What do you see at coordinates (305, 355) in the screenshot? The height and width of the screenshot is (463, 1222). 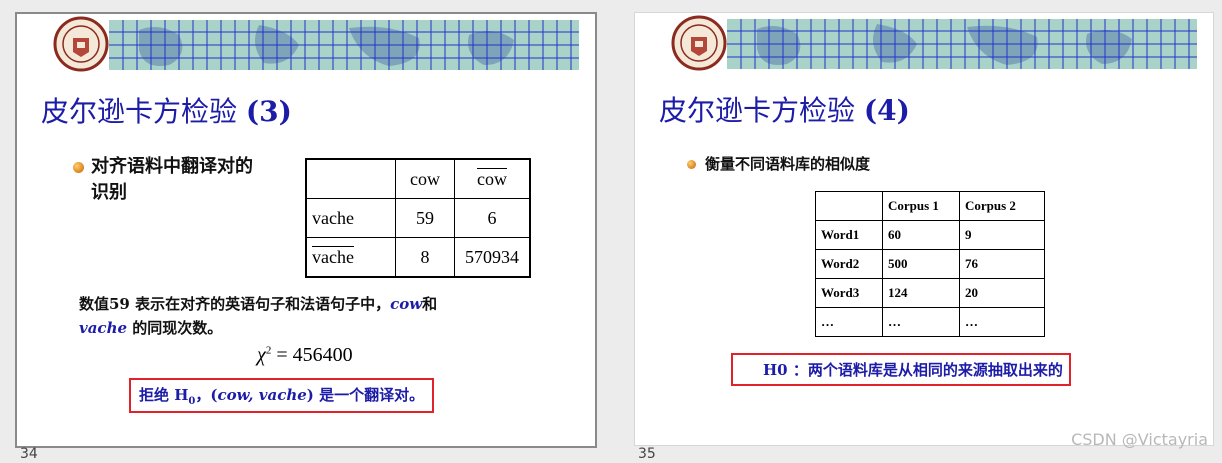 I see `chi-square-formula: χ2 = 456400` at bounding box center [305, 355].